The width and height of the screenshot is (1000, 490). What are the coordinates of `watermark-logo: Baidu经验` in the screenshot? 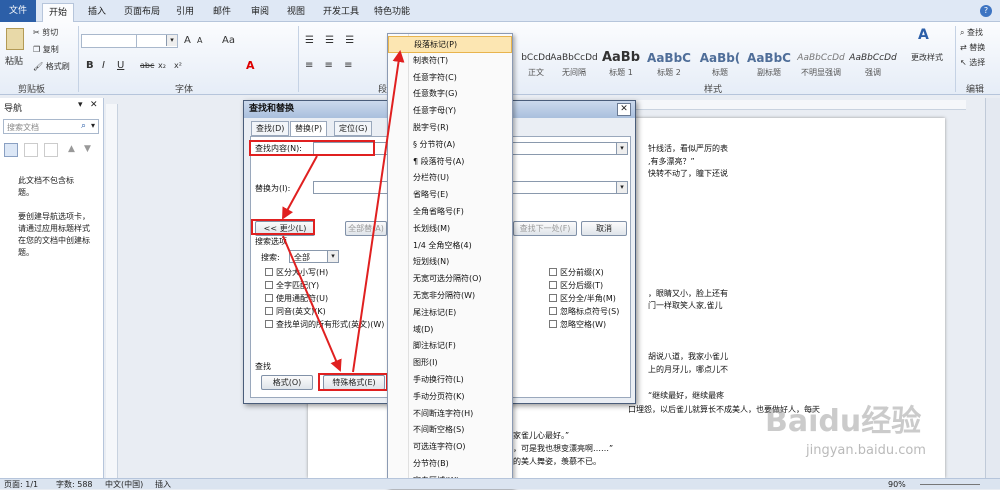 It's located at (843, 421).